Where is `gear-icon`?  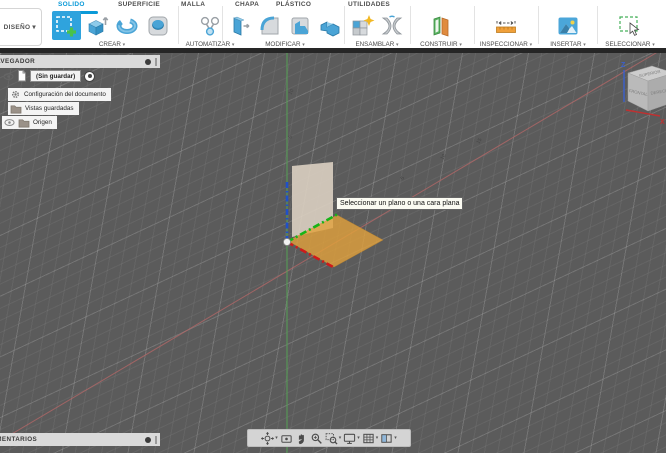 gear-icon is located at coordinates (15, 94).